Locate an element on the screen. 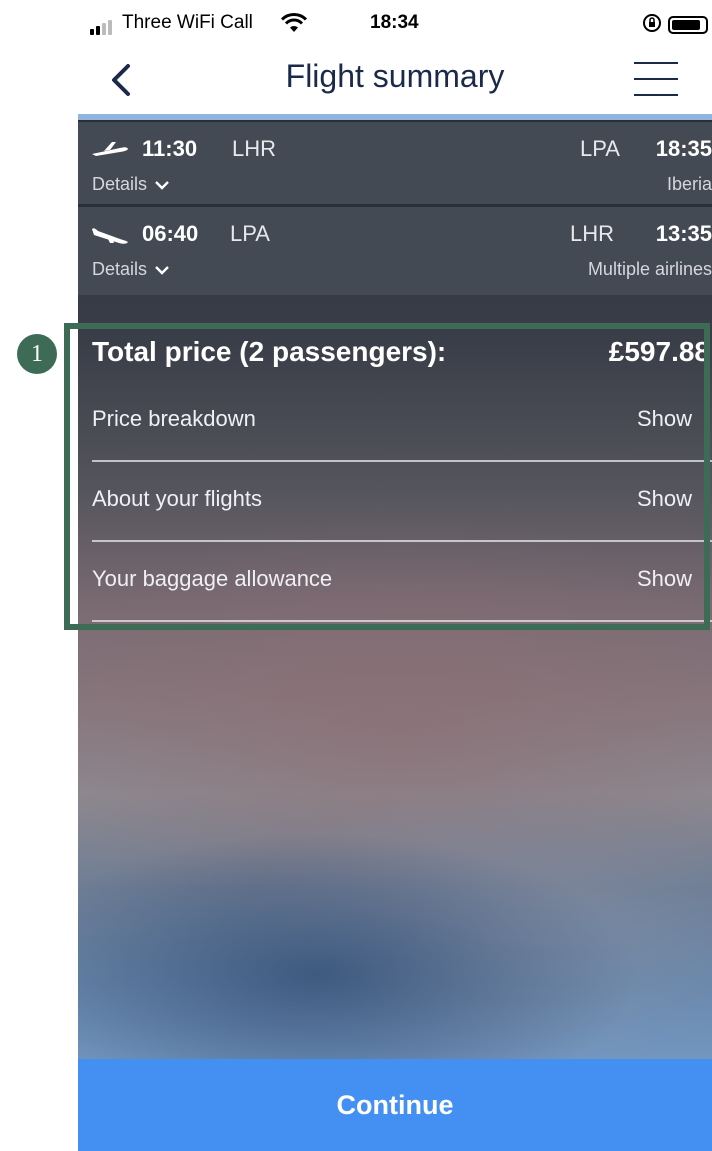 This screenshot has width=712, height=1151. page-title: Flight summary is located at coordinates (395, 76).